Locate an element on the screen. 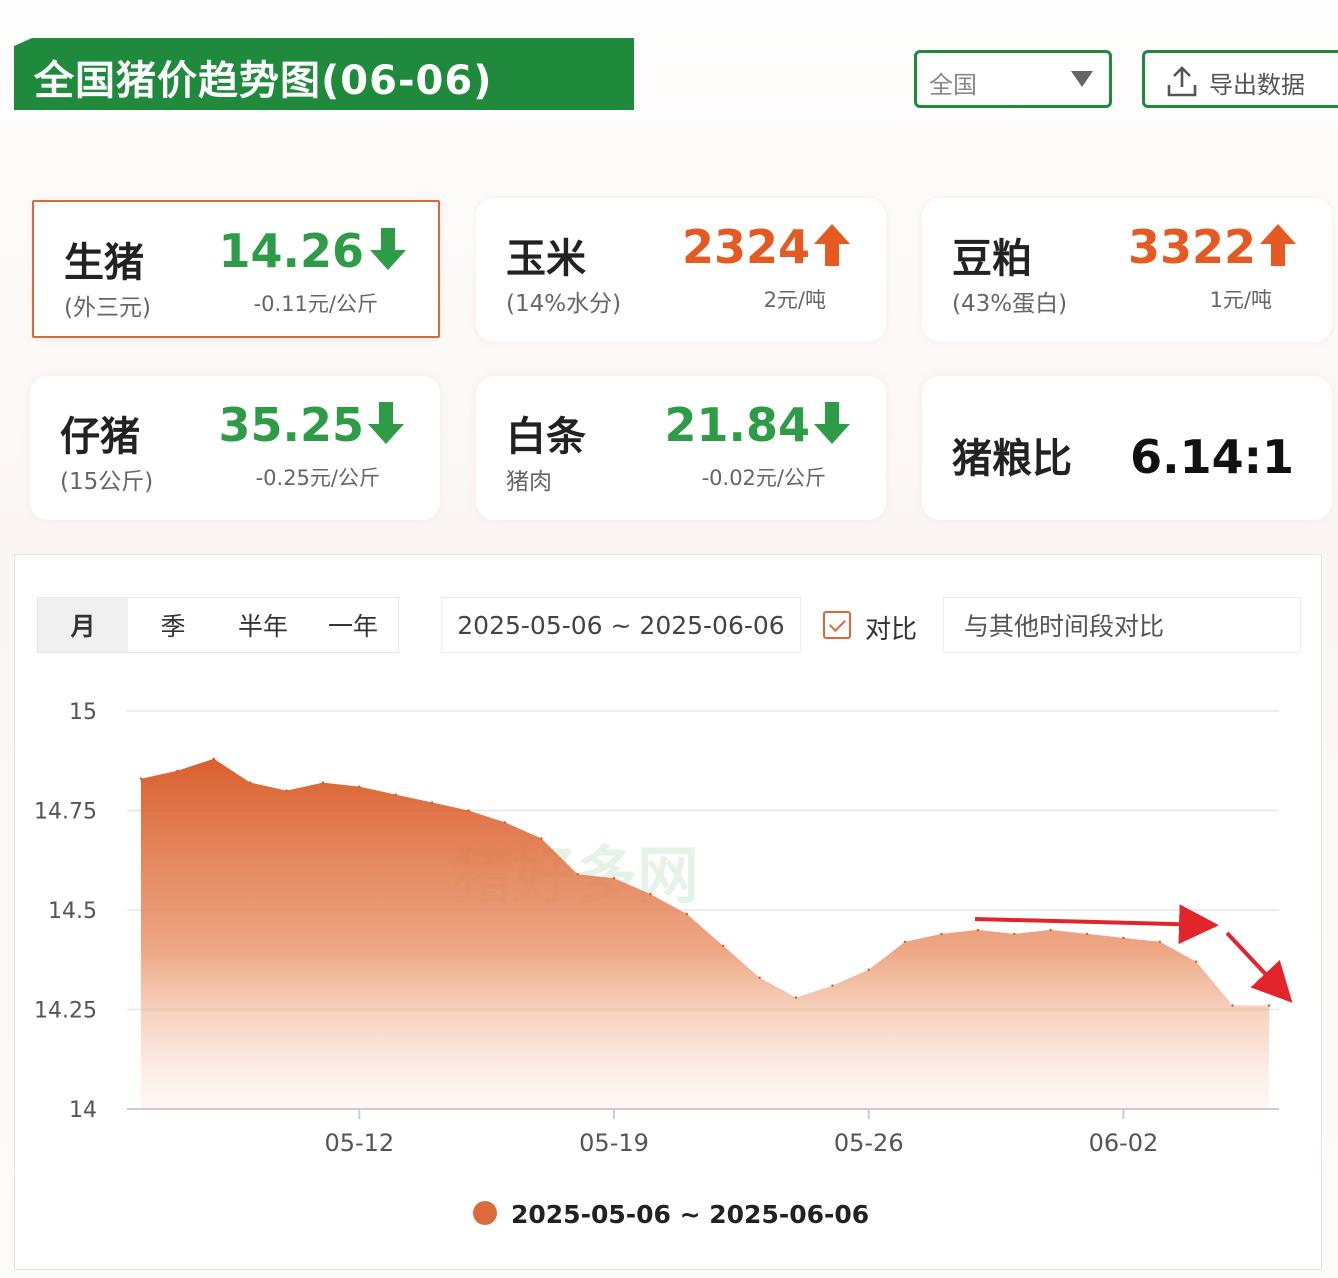 Image resolution: width=1338 pixels, height=1278 pixels. export-button: 导出数据 is located at coordinates (1240, 79).